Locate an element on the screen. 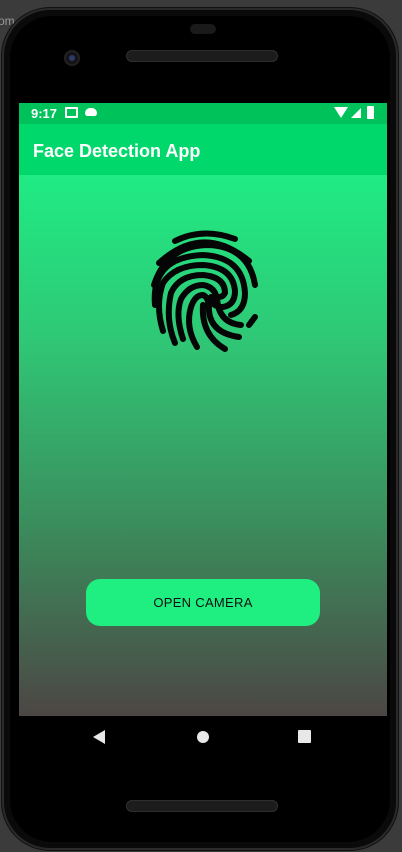 The height and width of the screenshot is (852, 402). phone-top-notch is located at coordinates (203, 29).